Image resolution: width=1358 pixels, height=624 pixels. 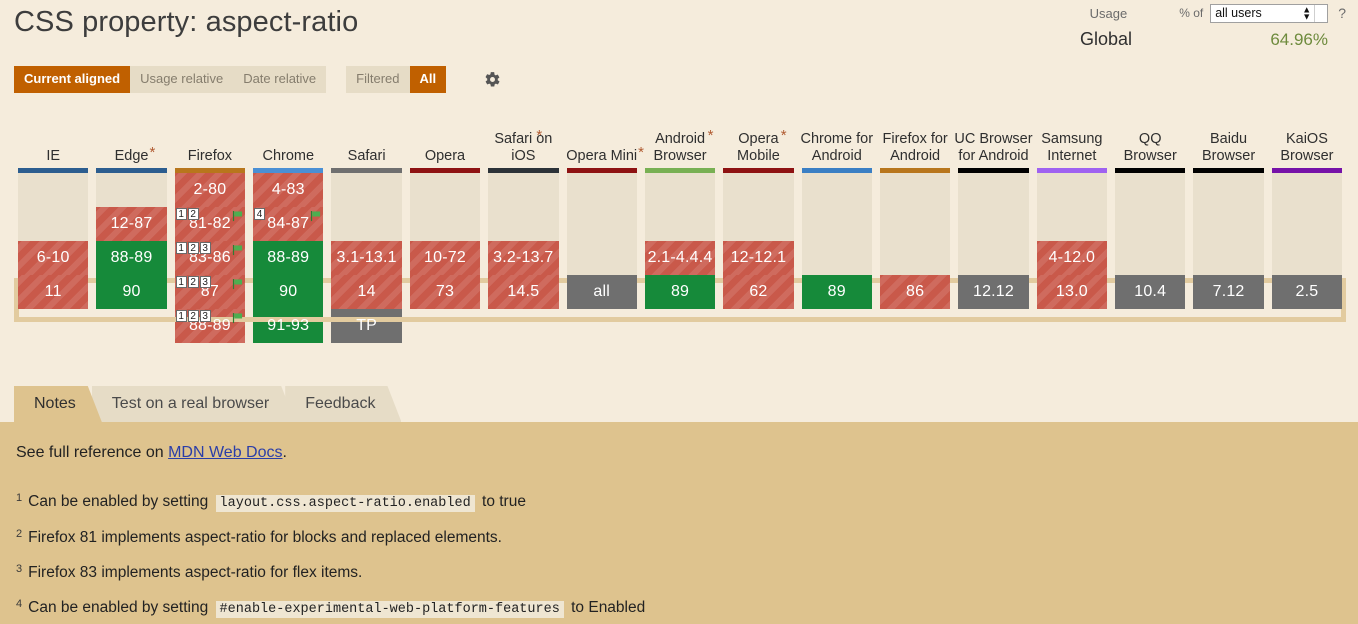 I want to click on filter-all-button: All, so click(x=428, y=79).